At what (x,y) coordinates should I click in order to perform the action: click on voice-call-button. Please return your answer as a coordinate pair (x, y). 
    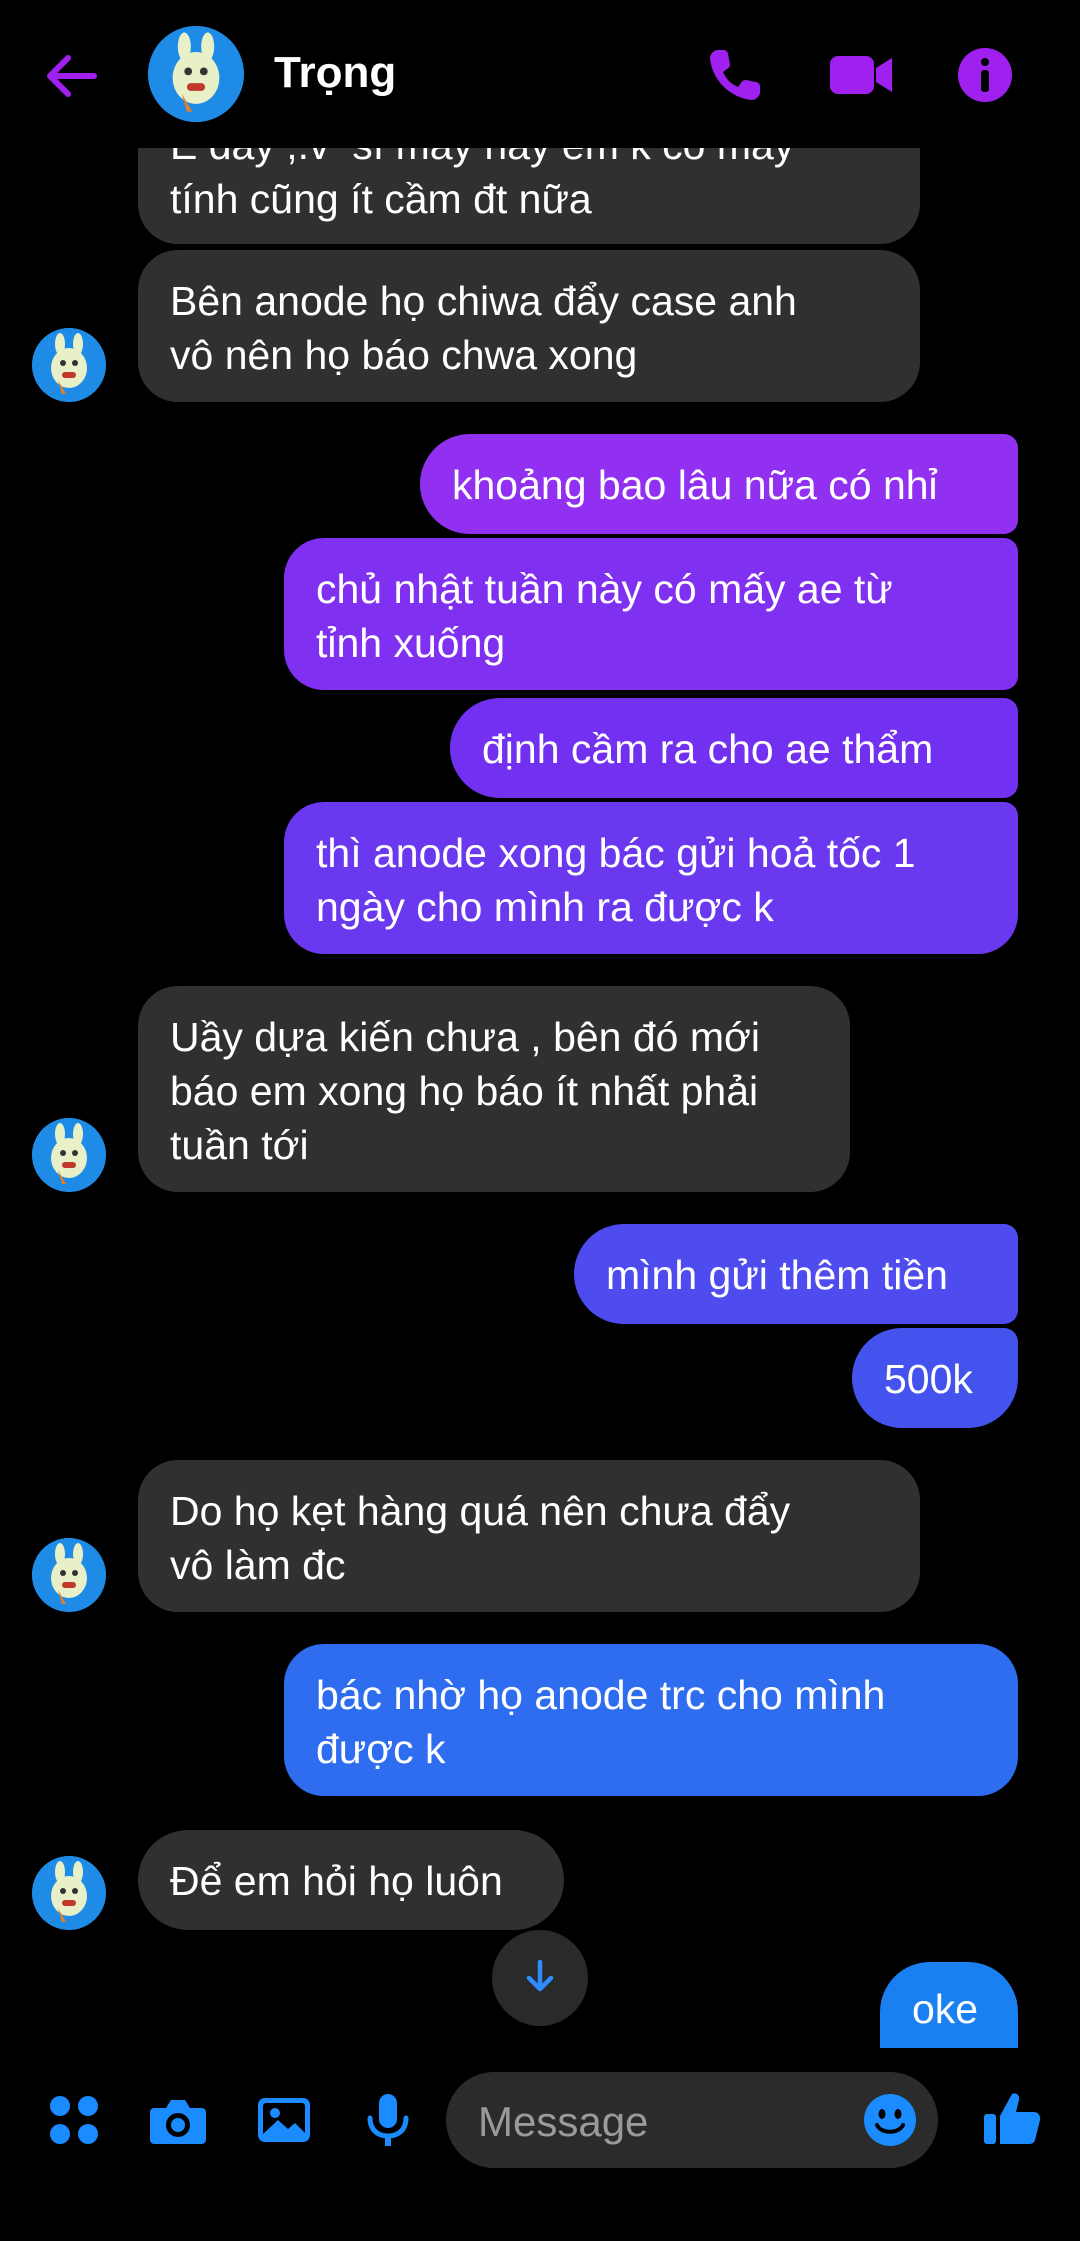
    Looking at the image, I should click on (735, 75).